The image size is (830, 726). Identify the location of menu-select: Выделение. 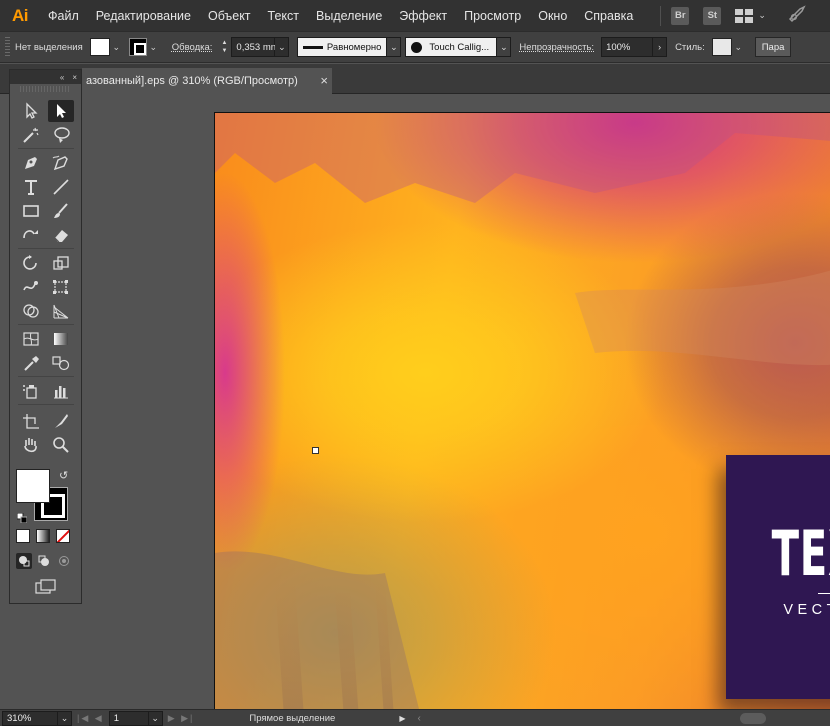
(349, 16).